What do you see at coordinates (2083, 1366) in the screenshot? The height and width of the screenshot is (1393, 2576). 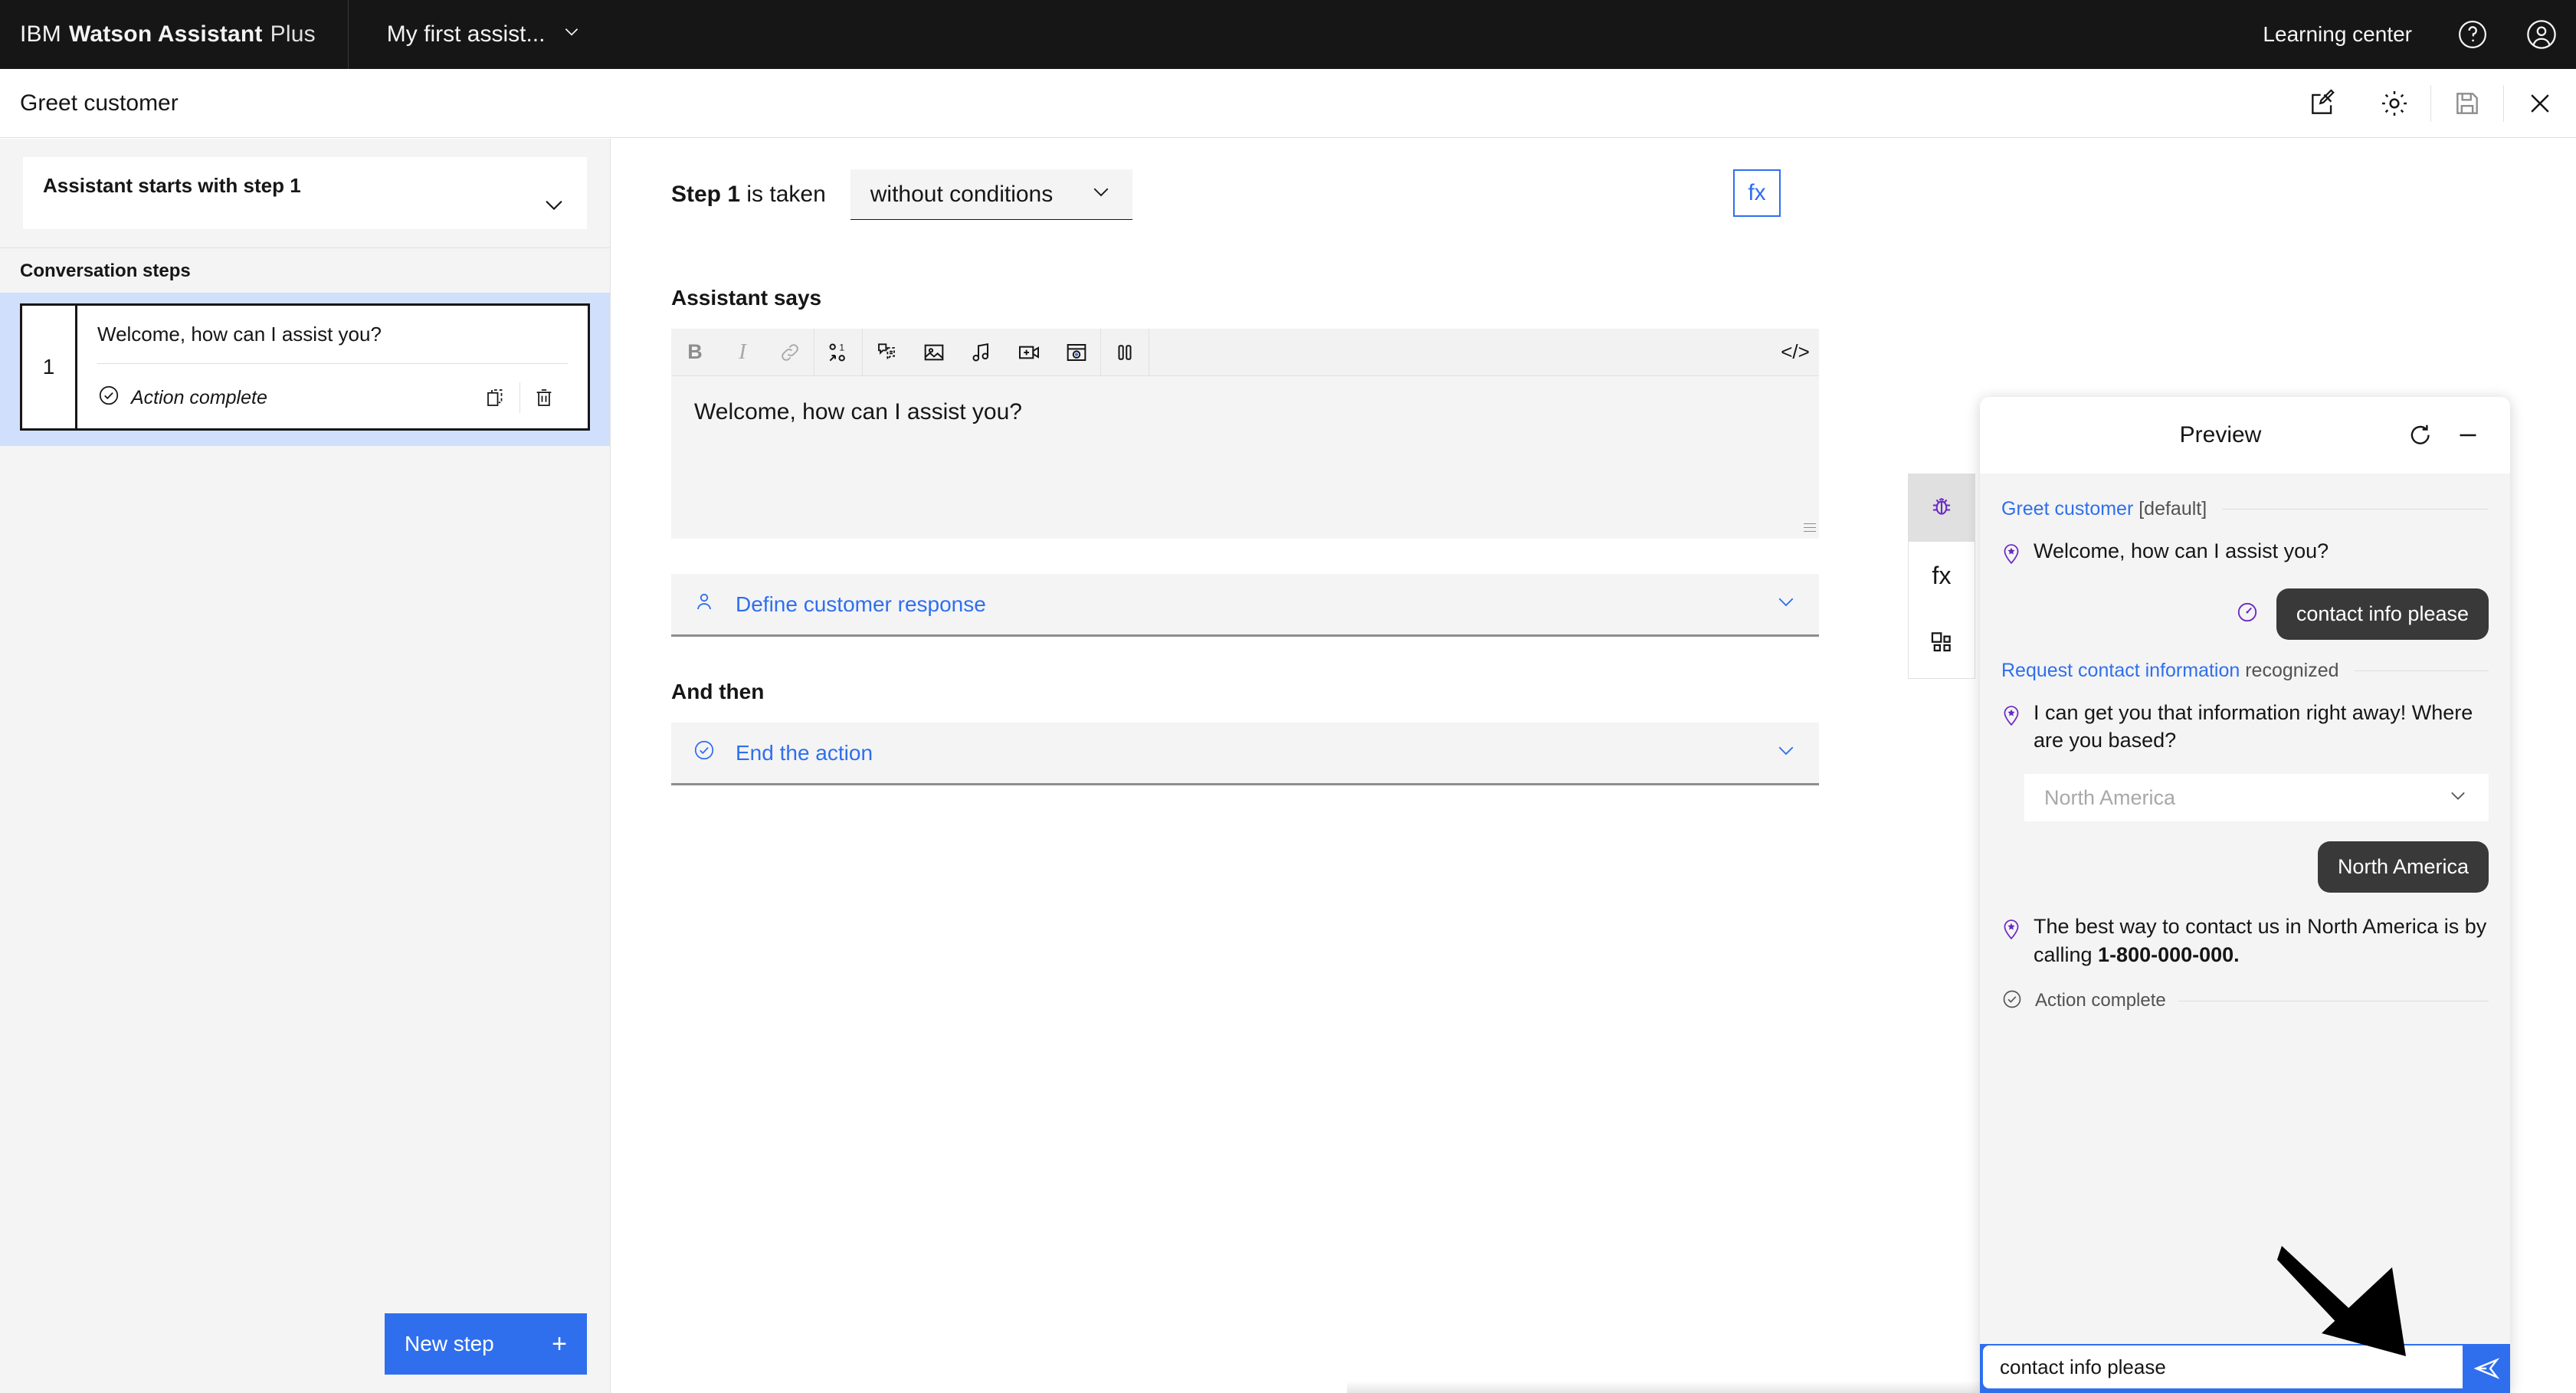 I see `preview-input-value: contact info please` at bounding box center [2083, 1366].